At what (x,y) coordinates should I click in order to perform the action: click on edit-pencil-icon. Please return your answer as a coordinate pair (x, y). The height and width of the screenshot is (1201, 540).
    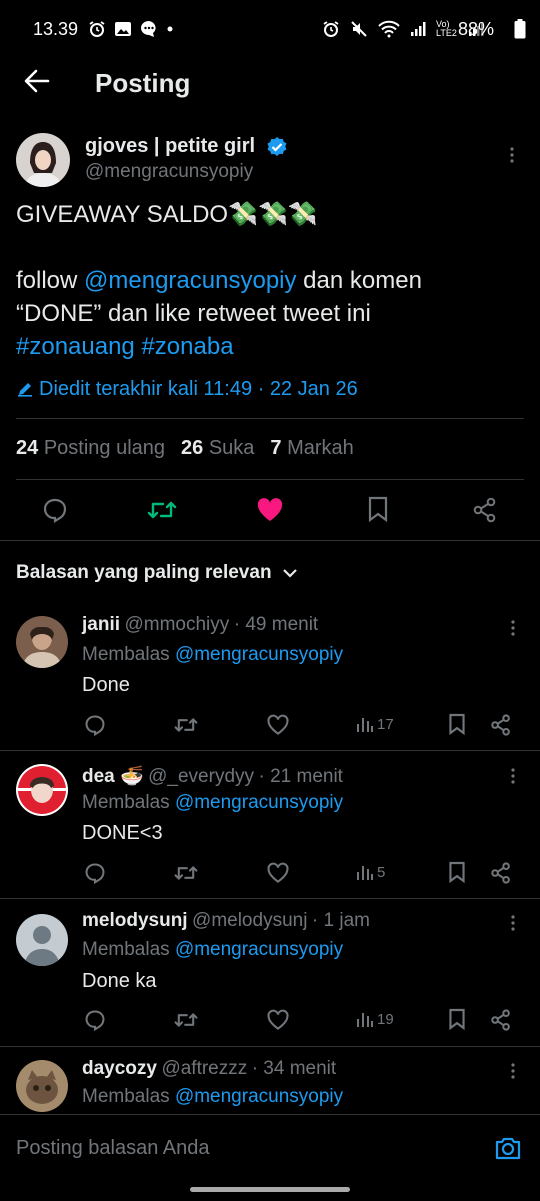
    Looking at the image, I should click on (25, 390).